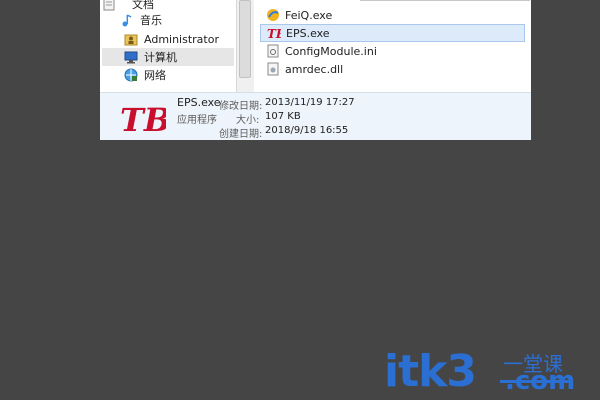 Image resolution: width=600 pixels, height=400 pixels. What do you see at coordinates (245, 39) in the screenshot?
I see `scrollbar-thumb` at bounding box center [245, 39].